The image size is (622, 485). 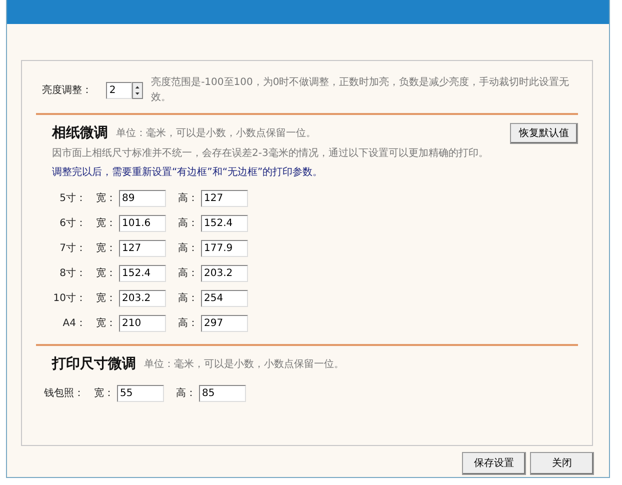 What do you see at coordinates (224, 298) in the screenshot?
I see `height-field: 254` at bounding box center [224, 298].